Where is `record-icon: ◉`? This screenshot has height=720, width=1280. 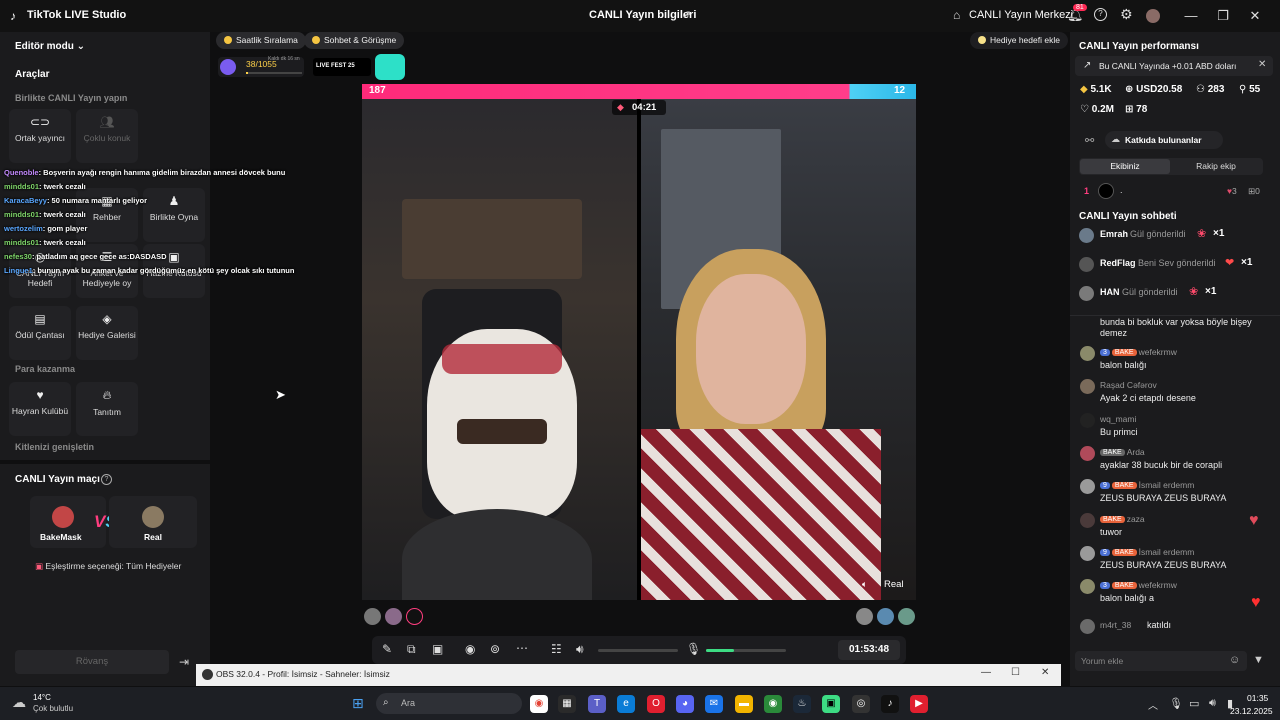
record-icon: ◉ is located at coordinates (470, 649).